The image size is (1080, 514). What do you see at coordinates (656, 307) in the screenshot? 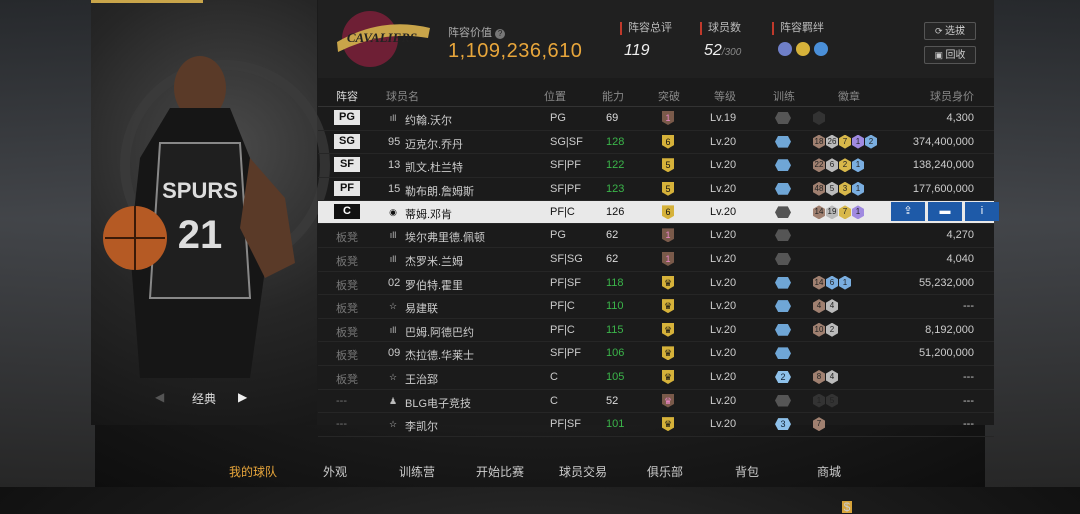
I see `table-row: 板凳 ☆ 易建联 PF|C 110 ♛ Lv.20 4 4 ---` at bounding box center [656, 307].